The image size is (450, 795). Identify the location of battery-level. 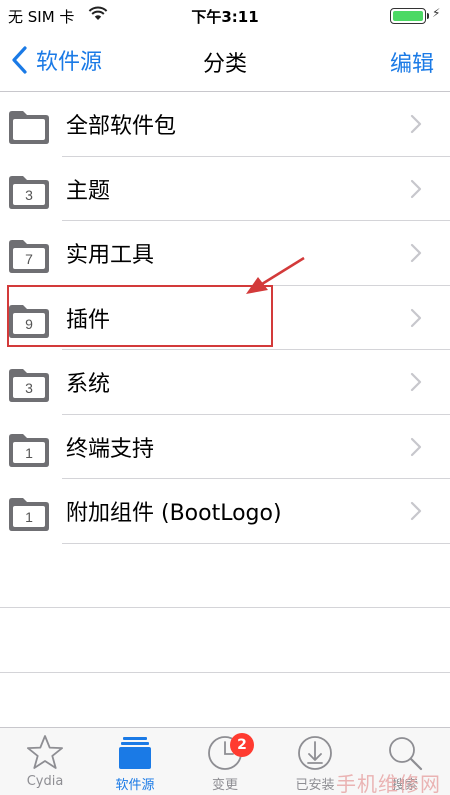
(408, 16).